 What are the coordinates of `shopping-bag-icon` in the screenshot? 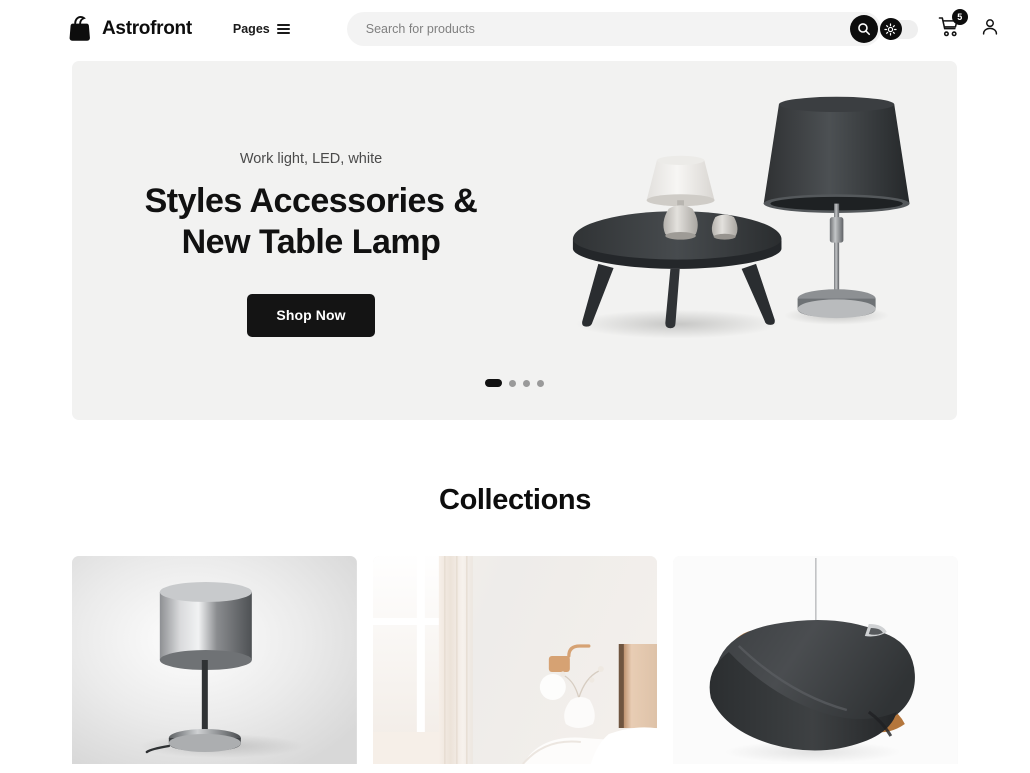 It's located at (79, 28).